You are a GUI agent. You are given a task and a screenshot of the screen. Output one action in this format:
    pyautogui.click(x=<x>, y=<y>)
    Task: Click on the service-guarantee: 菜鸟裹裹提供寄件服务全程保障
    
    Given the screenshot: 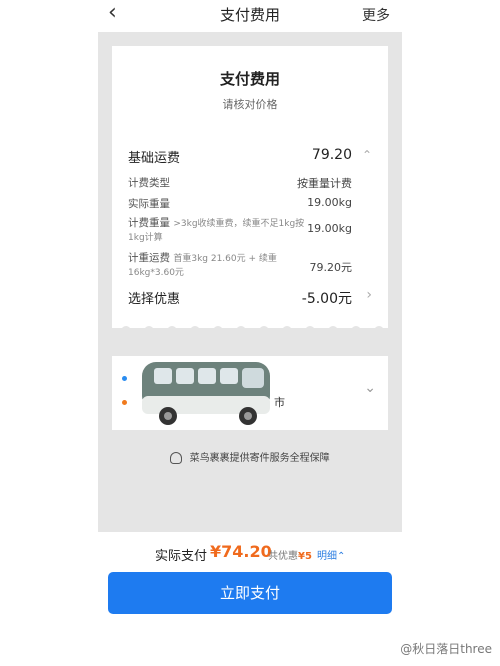 What is the action you would take?
    pyautogui.click(x=250, y=456)
    